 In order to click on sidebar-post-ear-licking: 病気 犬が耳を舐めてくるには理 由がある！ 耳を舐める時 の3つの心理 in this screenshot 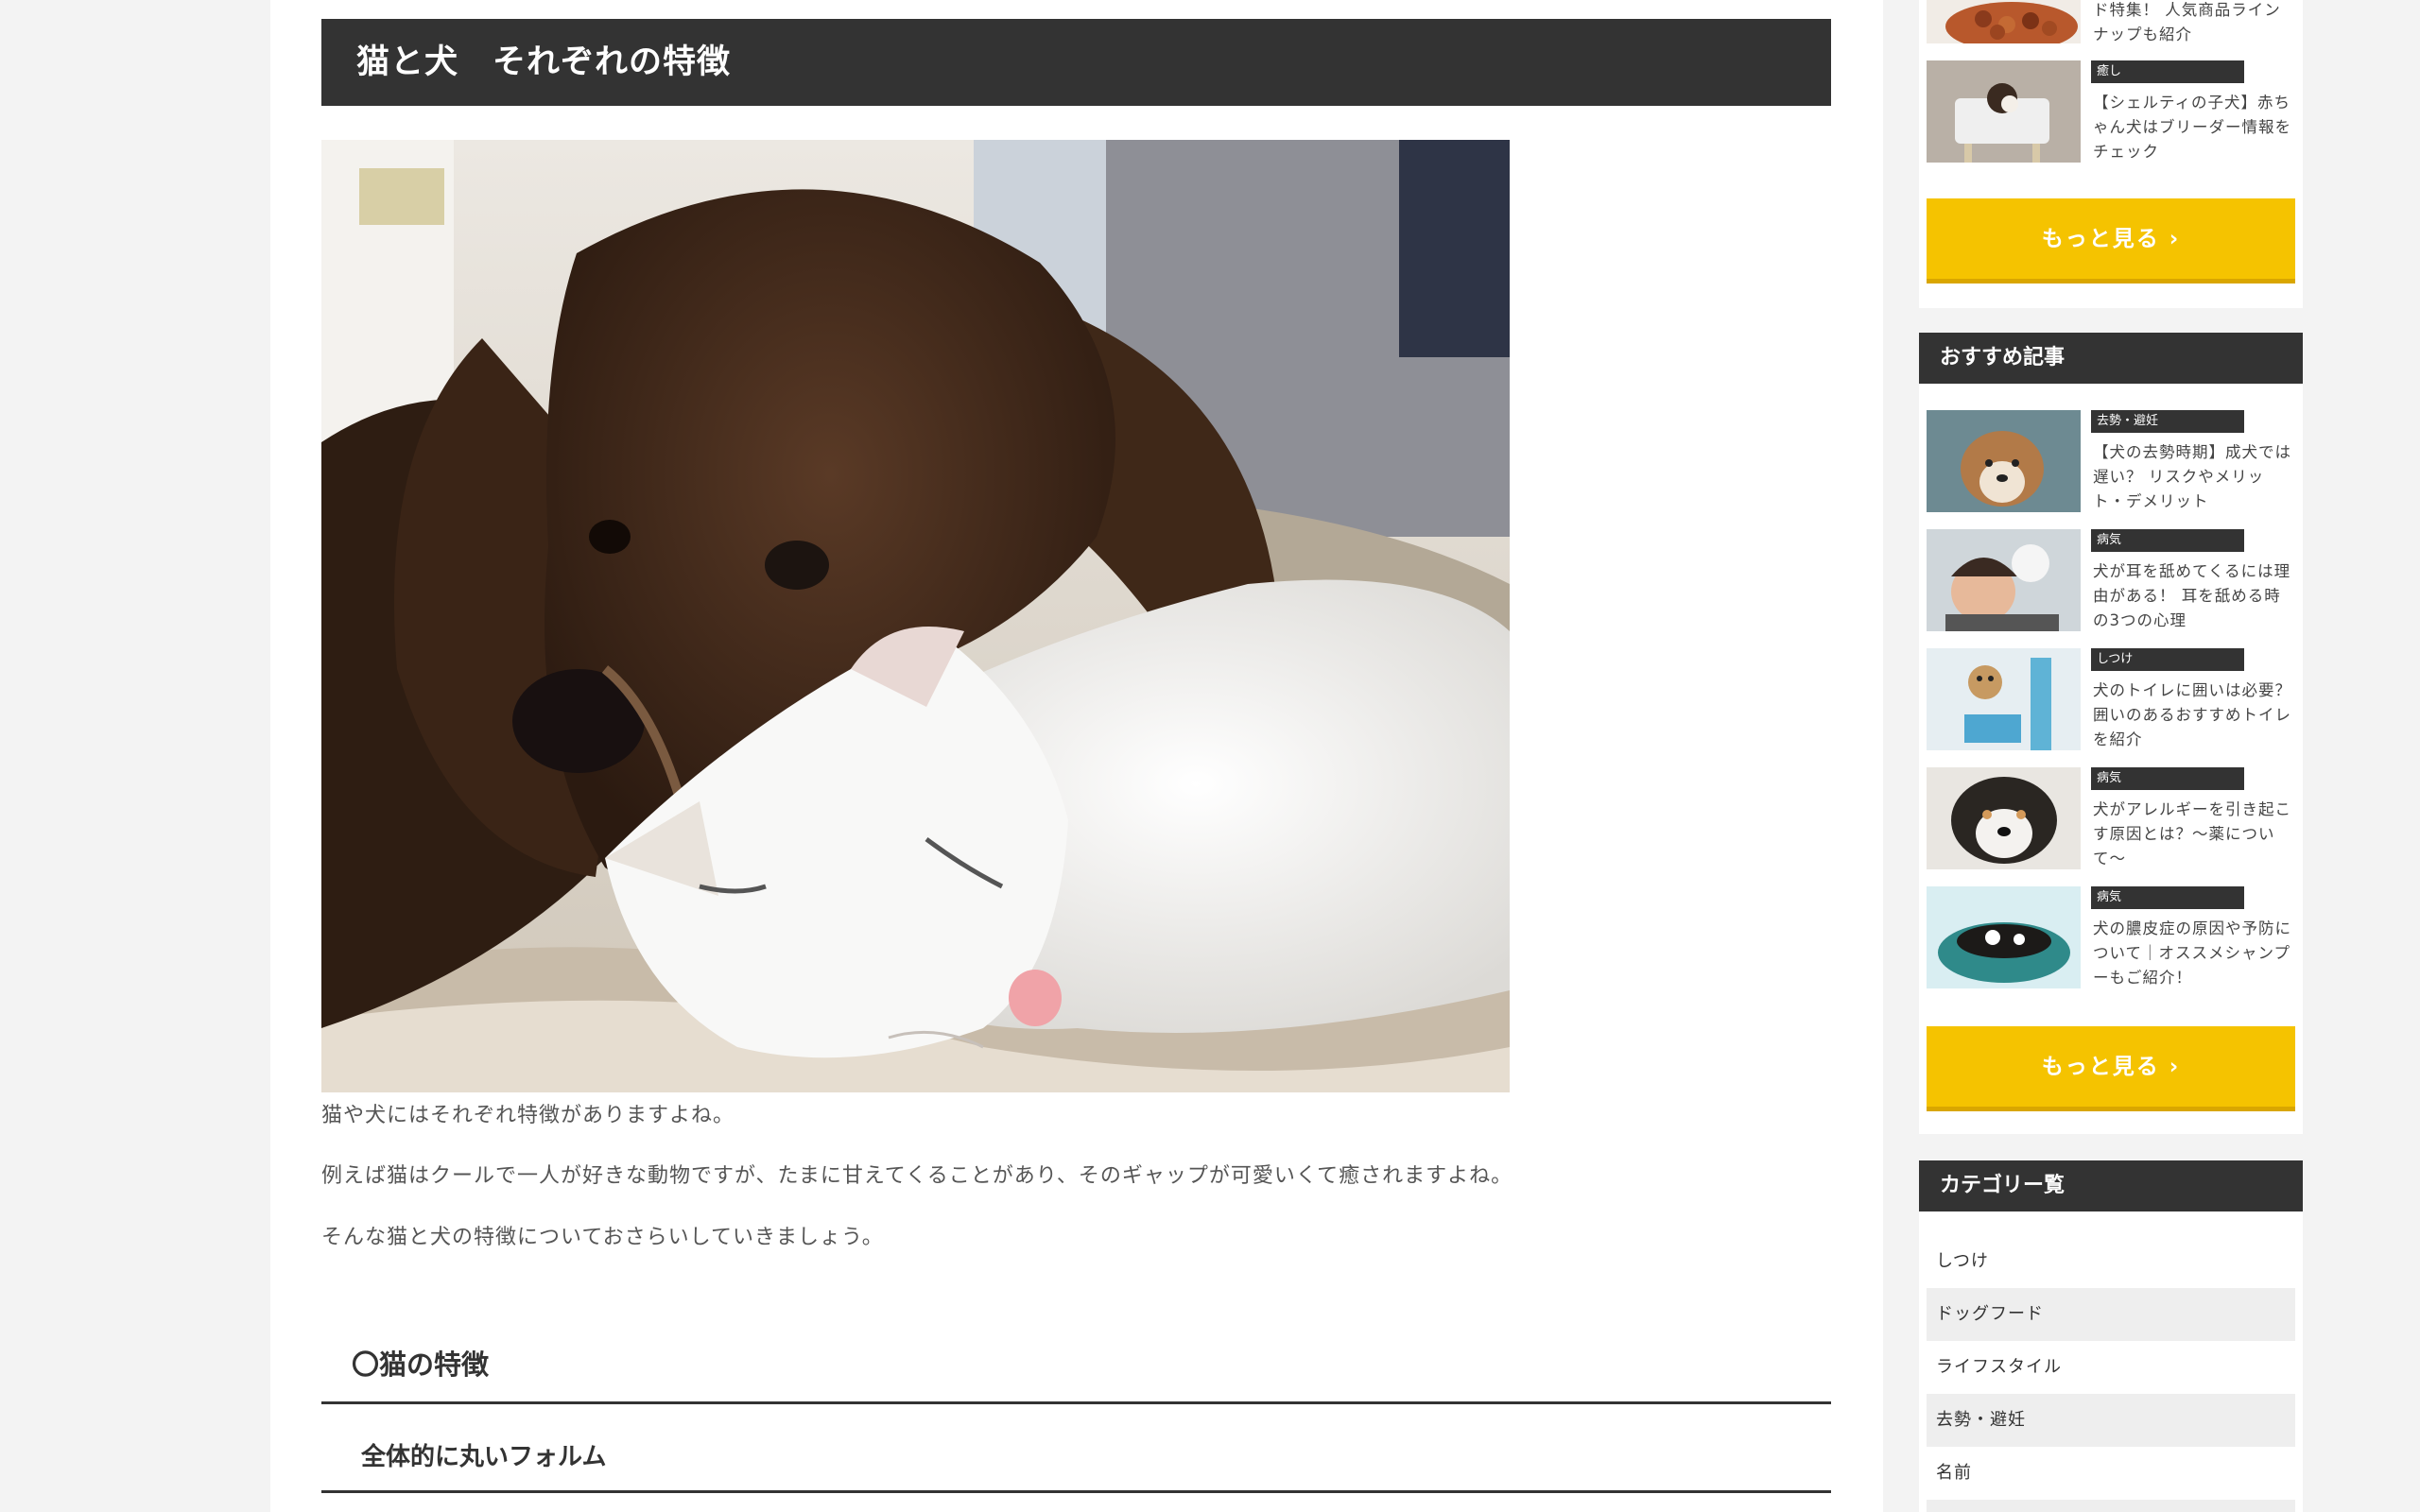, I will do `click(2111, 581)`.